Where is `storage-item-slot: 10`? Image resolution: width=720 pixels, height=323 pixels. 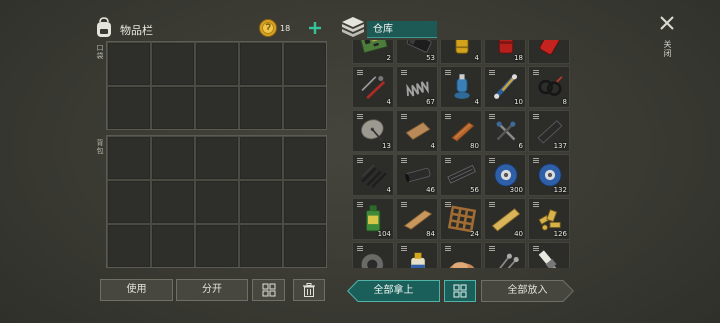 storage-item-slot: 10 is located at coordinates (505, 87).